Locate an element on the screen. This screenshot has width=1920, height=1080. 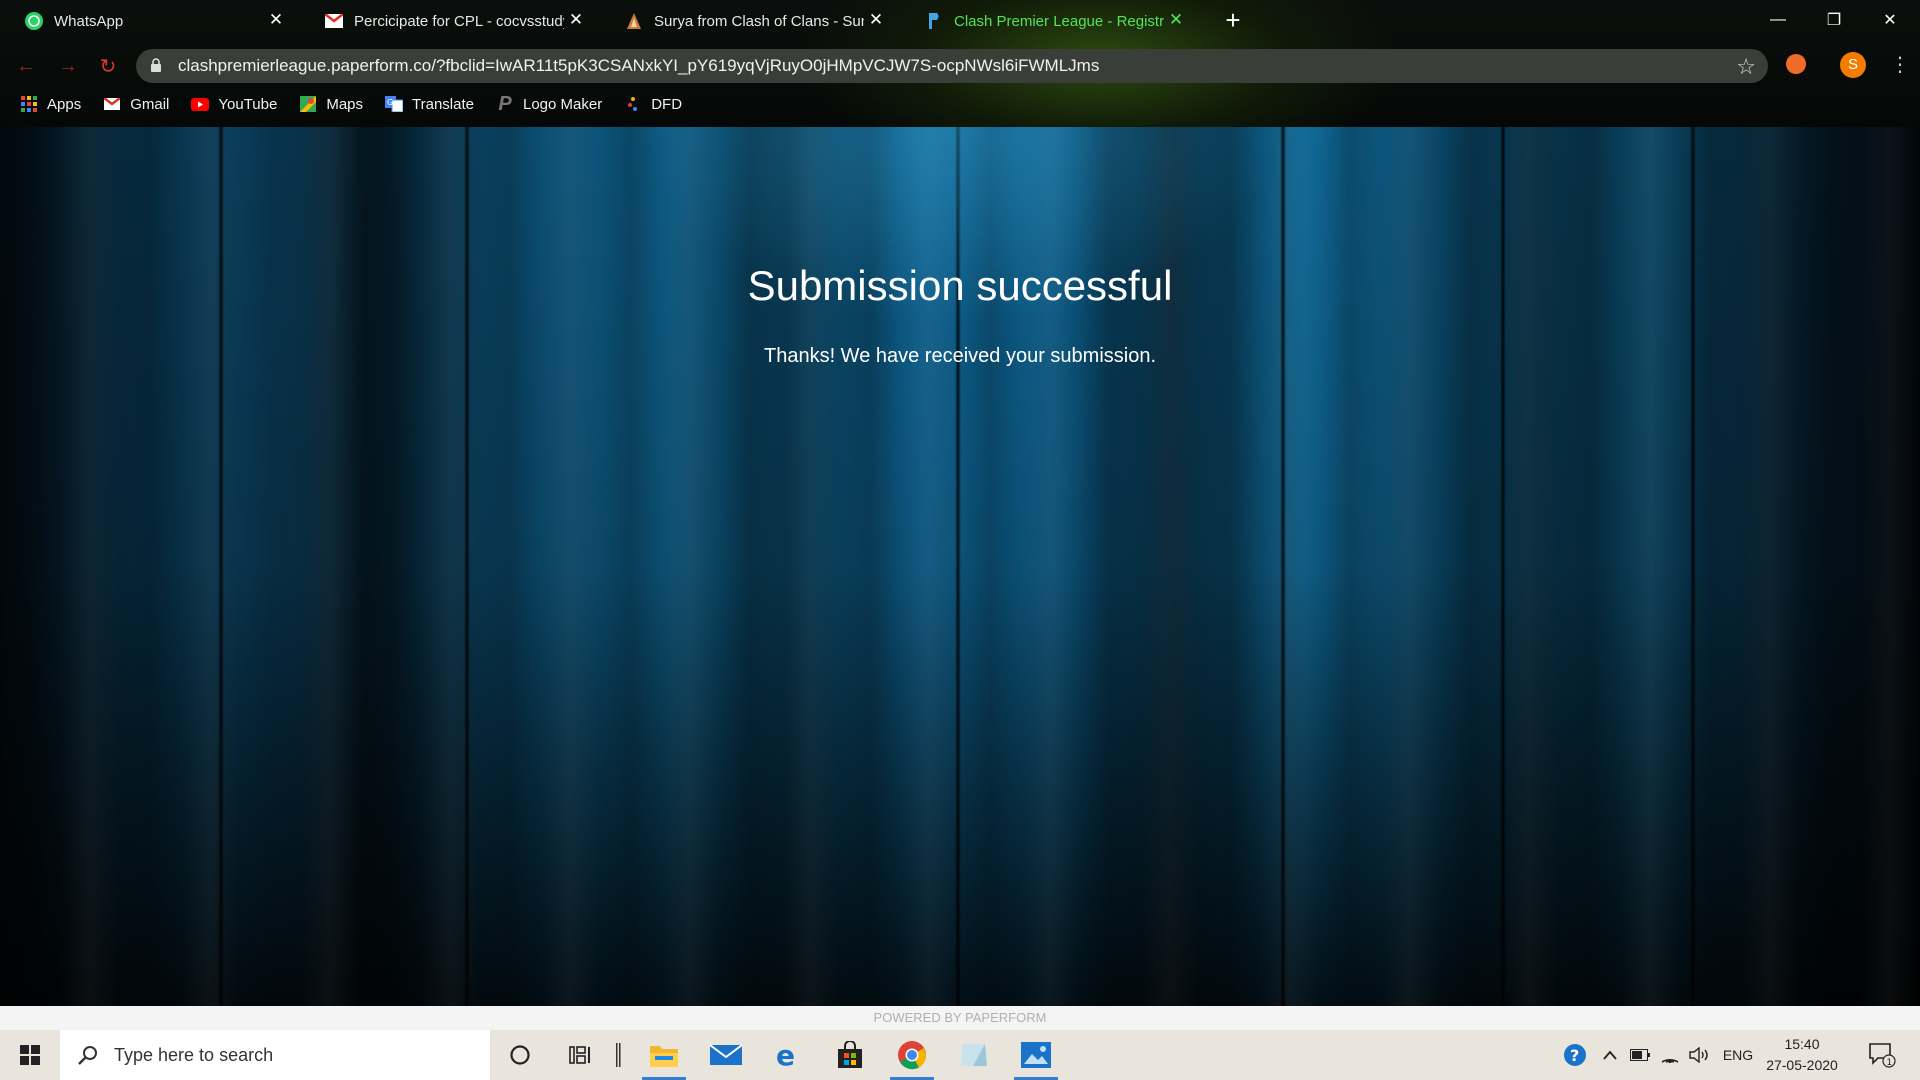
tab-clash-surya: Surya from Clash of Clans - Sum ✕ is located at coordinates (750, 21).